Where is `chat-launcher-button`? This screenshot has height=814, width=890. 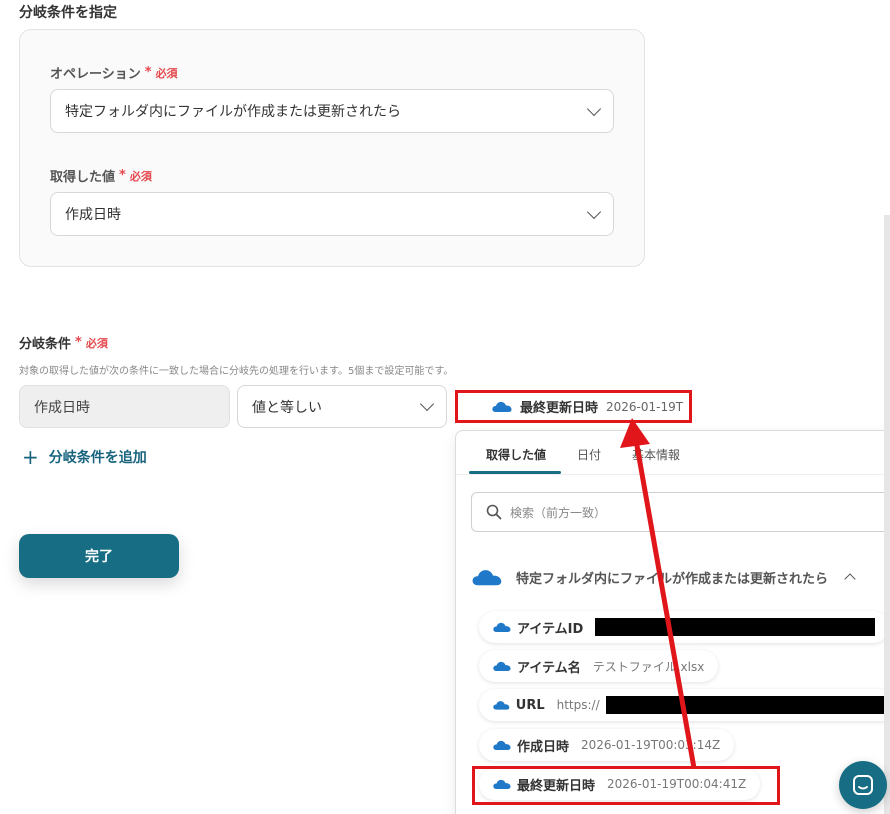 chat-launcher-button is located at coordinates (863, 785).